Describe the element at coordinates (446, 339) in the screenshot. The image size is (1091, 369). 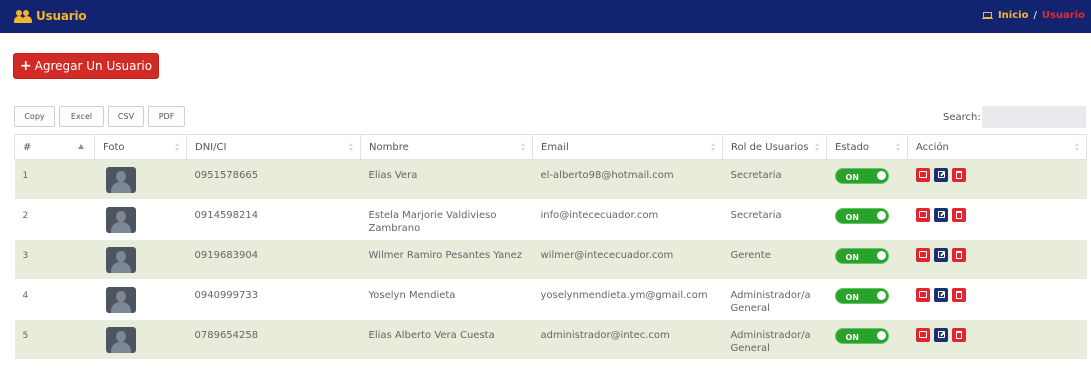
I see `nombre-cell: Elias Alberto Vera Cuesta` at that location.